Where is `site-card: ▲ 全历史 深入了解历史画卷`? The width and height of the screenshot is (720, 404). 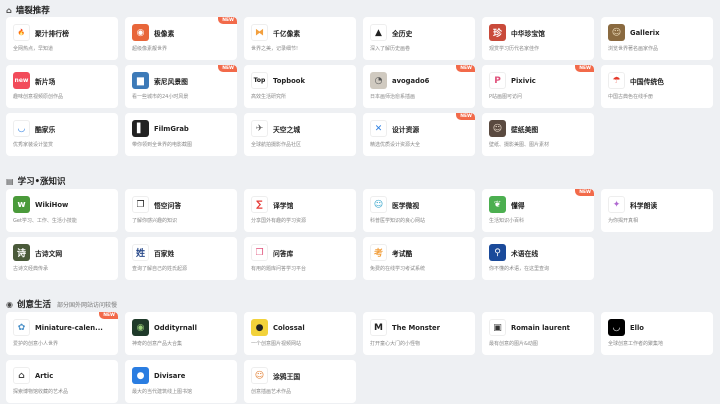 site-card: ▲ 全历史 深入了解历史画卷 is located at coordinates (419, 38).